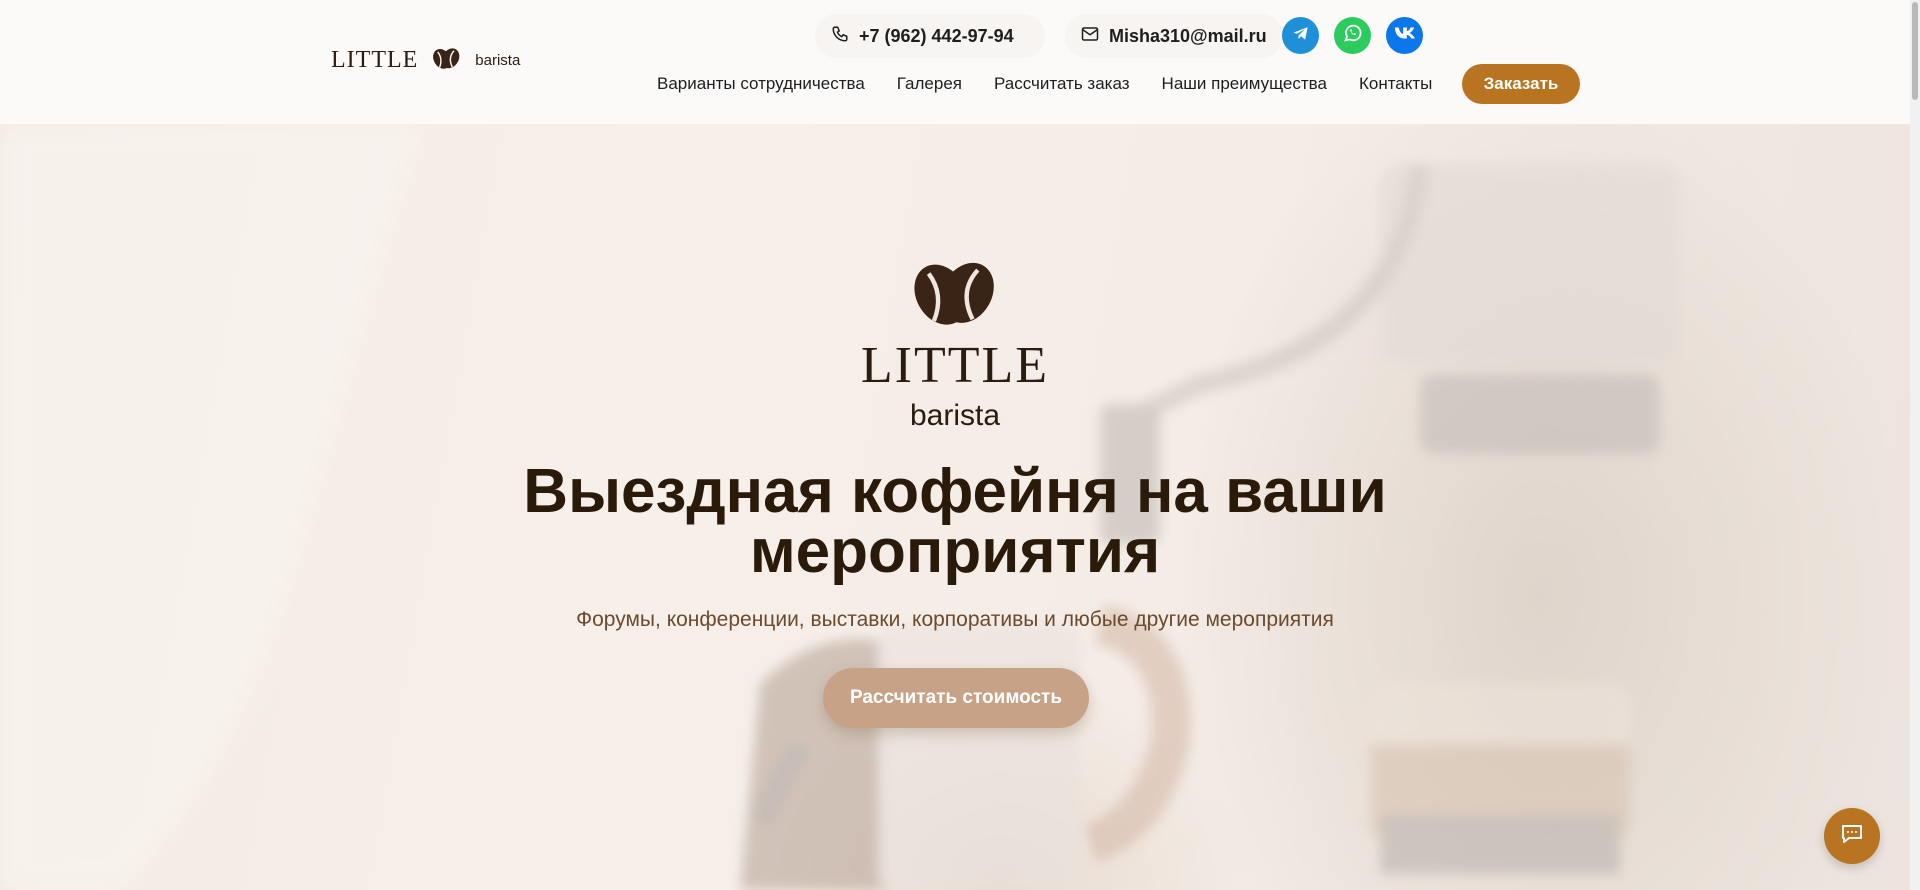 The width and height of the screenshot is (1920, 890). I want to click on vk-icon, so click(1405, 35).